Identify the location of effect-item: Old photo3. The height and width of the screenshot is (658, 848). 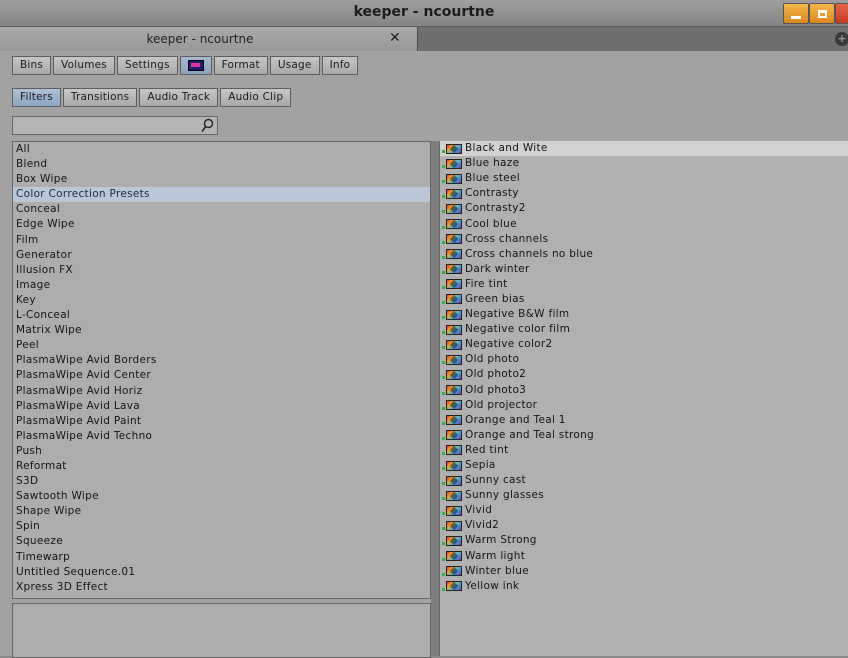
(644, 390).